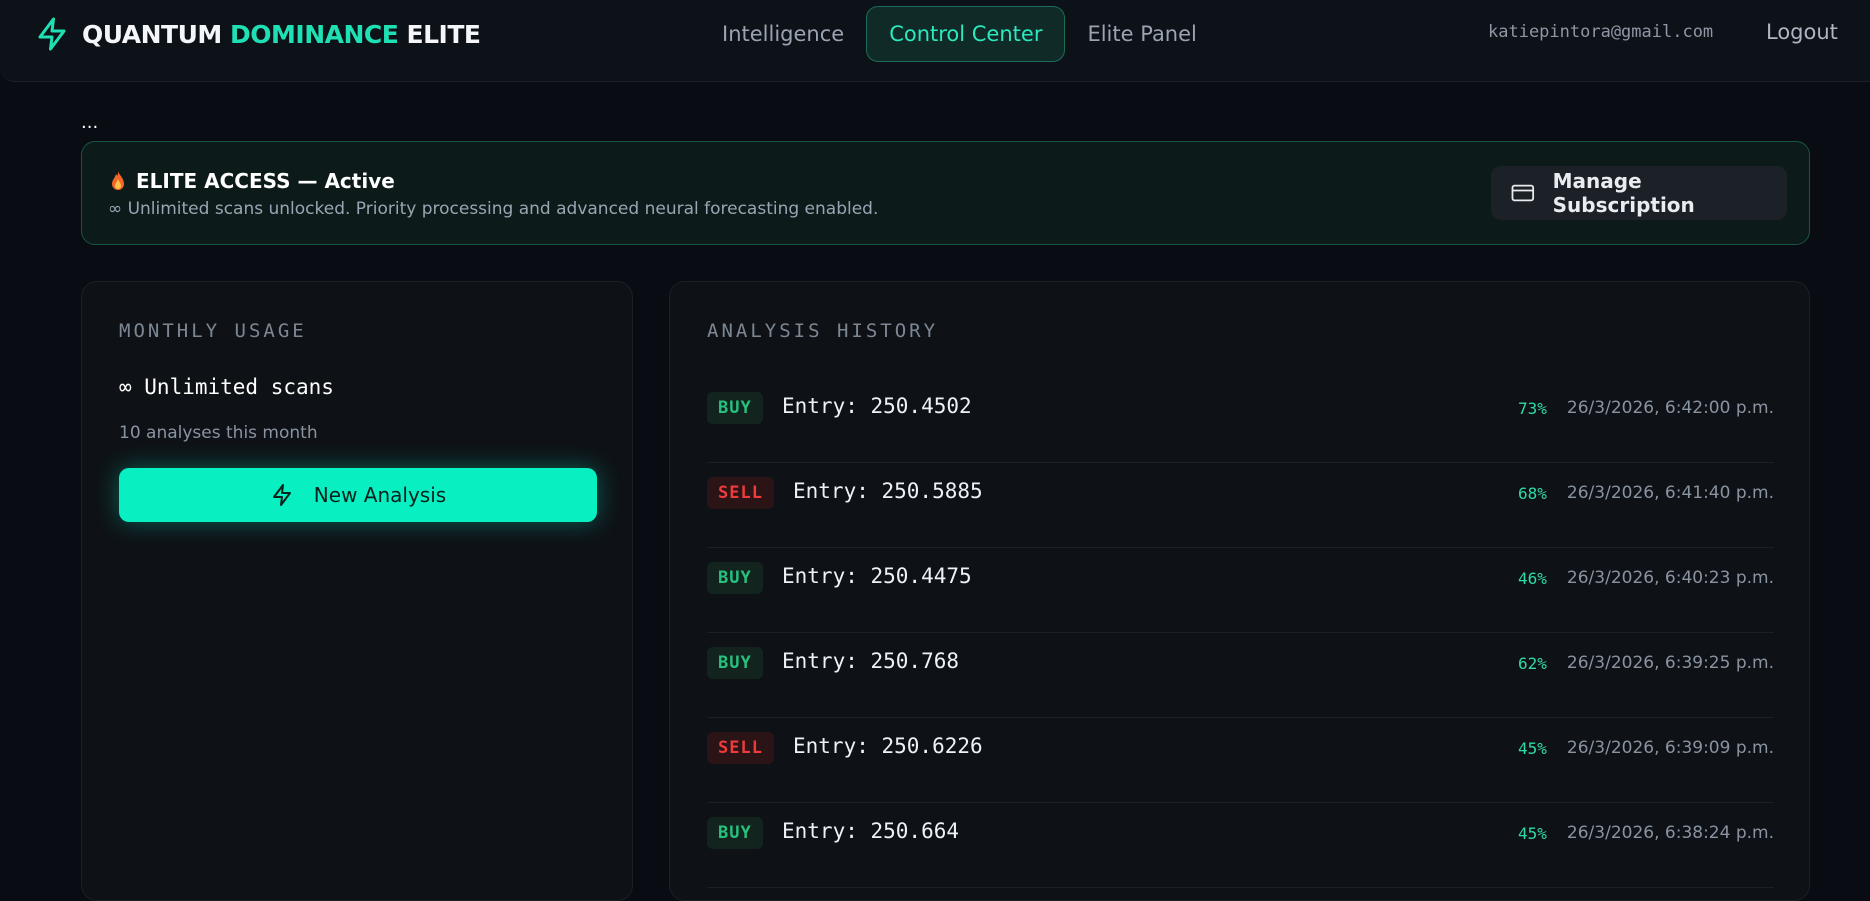  I want to click on row-meta: 68% 26/3/2026, 6:41:40 p.m., so click(1646, 493).